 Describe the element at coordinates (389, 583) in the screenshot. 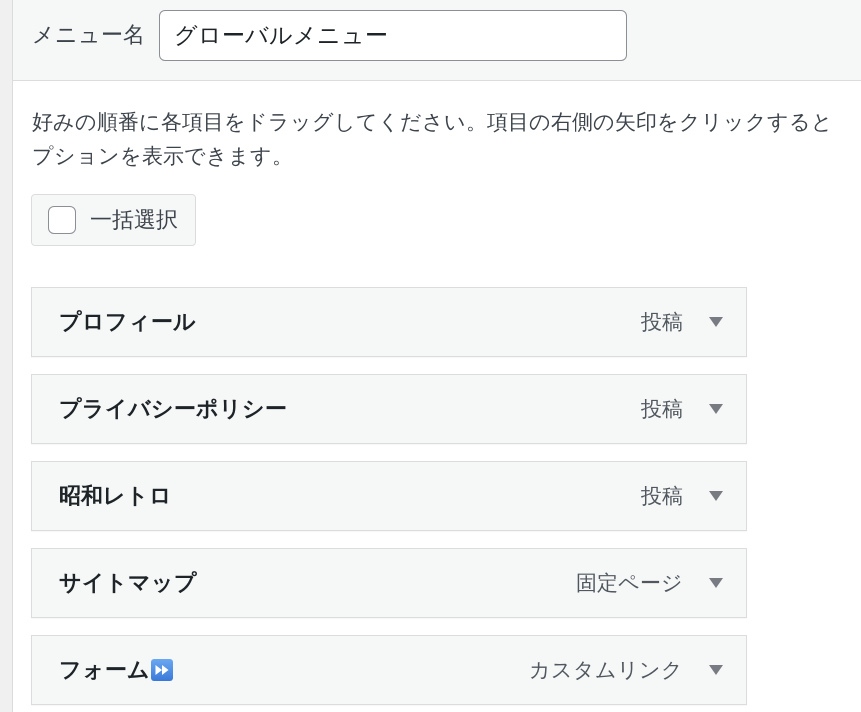

I see `menu-item: サイトマップ 固定ページ` at that location.